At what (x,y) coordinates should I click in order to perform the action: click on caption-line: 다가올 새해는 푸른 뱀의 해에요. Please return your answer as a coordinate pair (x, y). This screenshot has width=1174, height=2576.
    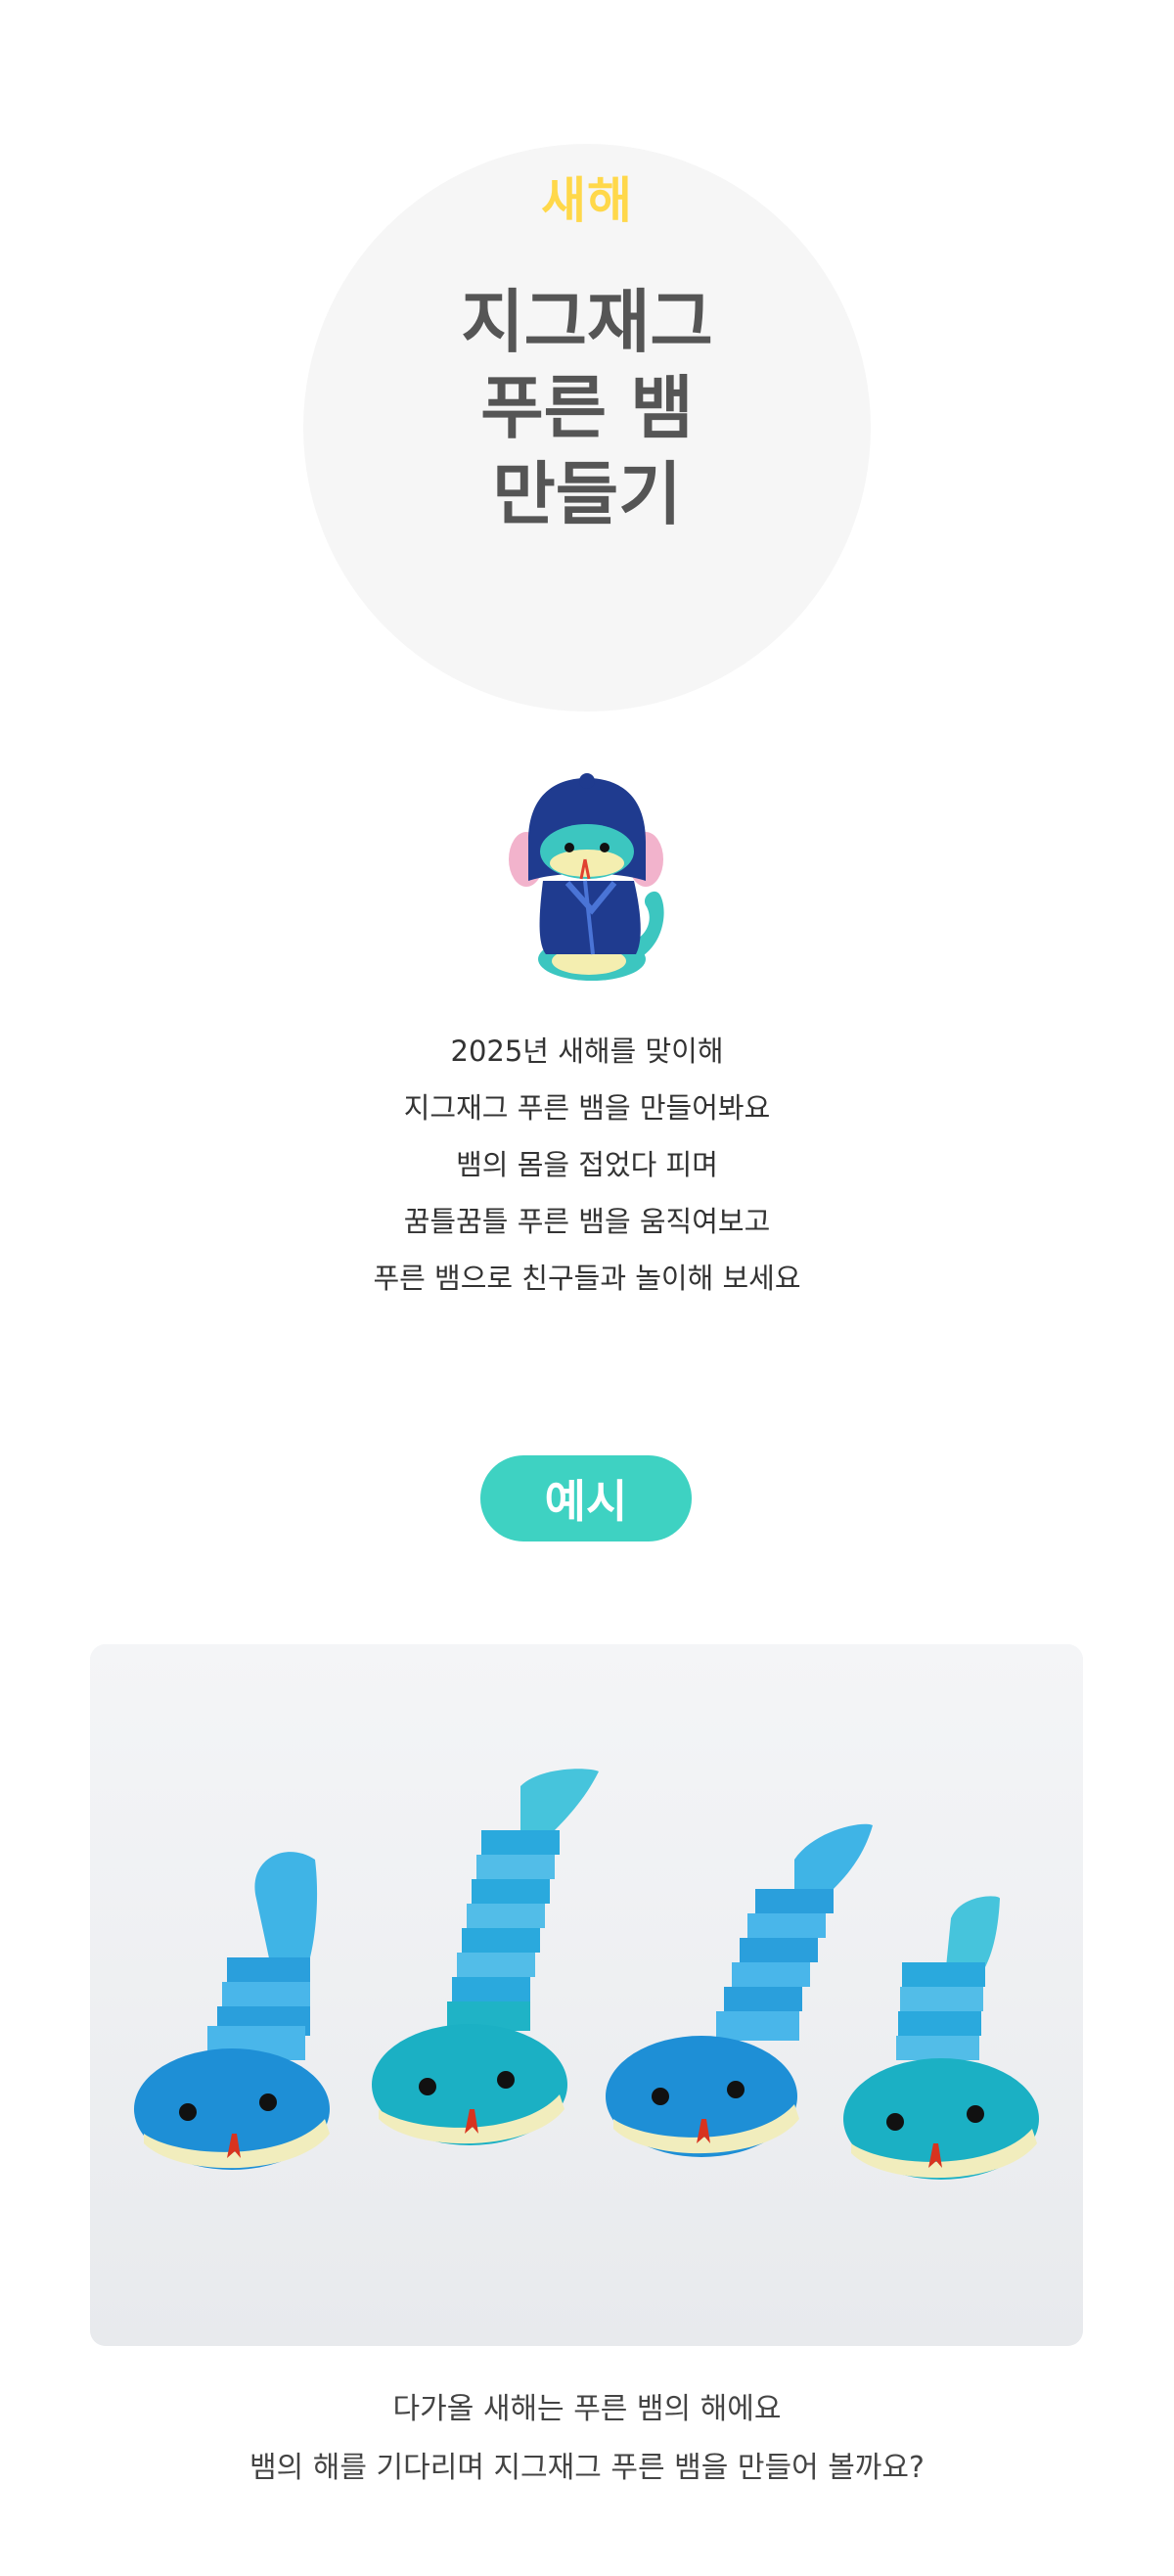
    Looking at the image, I should click on (587, 2409).